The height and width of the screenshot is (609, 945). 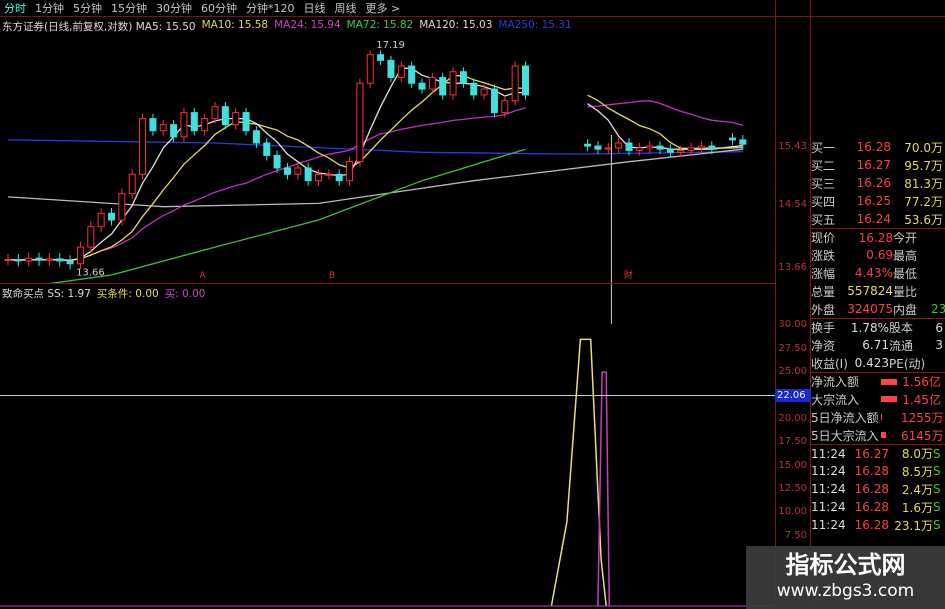 I want to click on flow-row: 5日净流入额 1255万, so click(x=878, y=417).